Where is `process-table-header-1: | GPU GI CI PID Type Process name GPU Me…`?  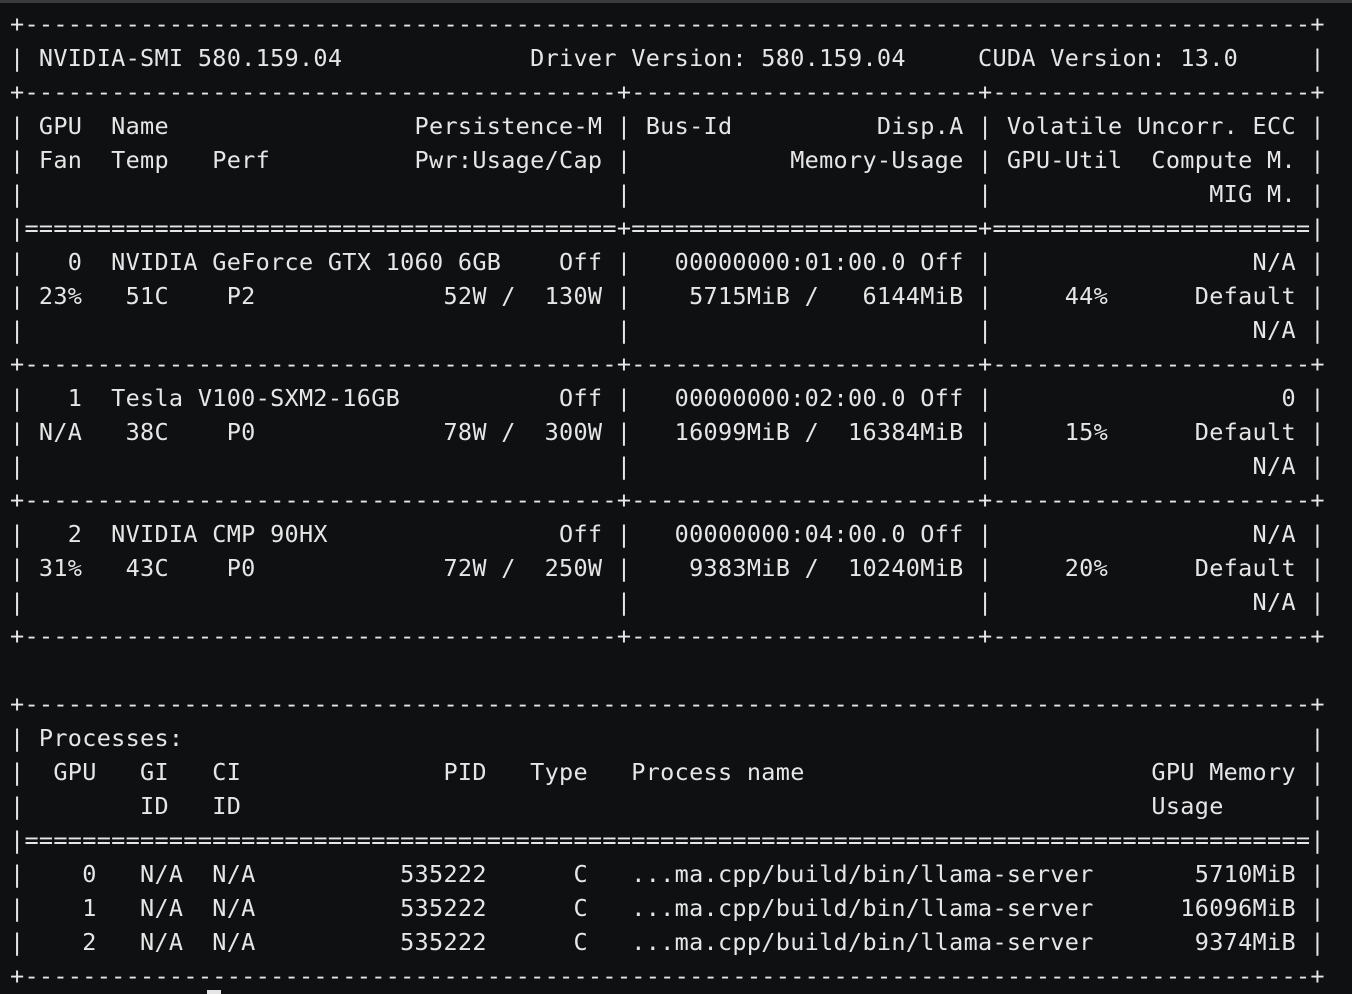
process-table-header-1: | GPU GI CI PID Type Process name GPU Me… is located at coordinates (667, 772).